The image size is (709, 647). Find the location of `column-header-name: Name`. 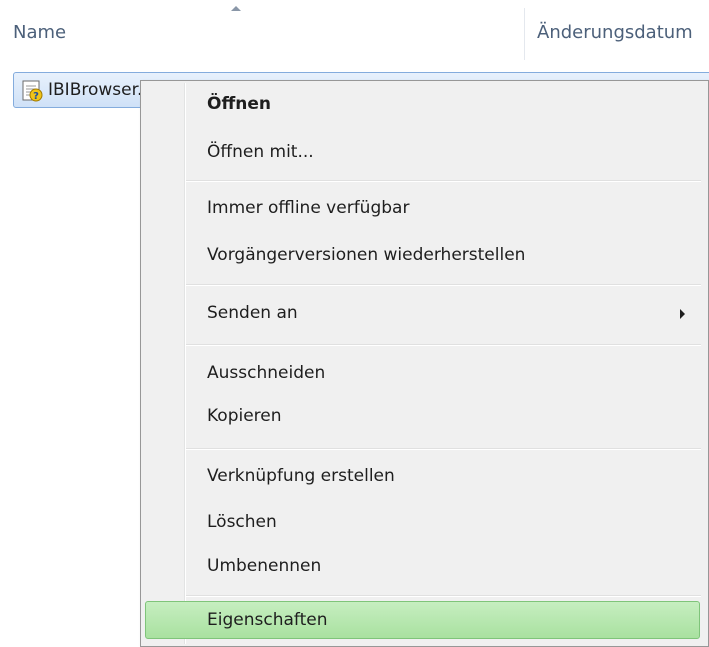

column-header-name: Name is located at coordinates (39, 32).